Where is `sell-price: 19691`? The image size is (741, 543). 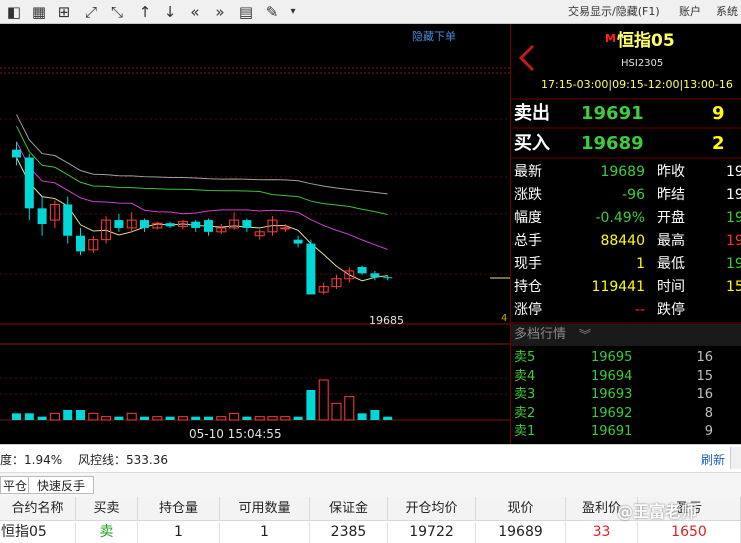 sell-price: 19691 is located at coordinates (612, 114).